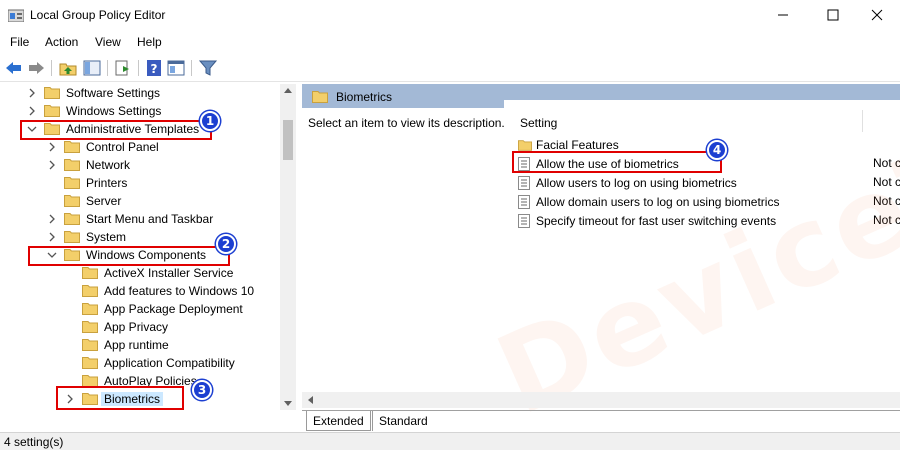  What do you see at coordinates (136, 345) in the screenshot?
I see `tree-item-label: App runtime` at bounding box center [136, 345].